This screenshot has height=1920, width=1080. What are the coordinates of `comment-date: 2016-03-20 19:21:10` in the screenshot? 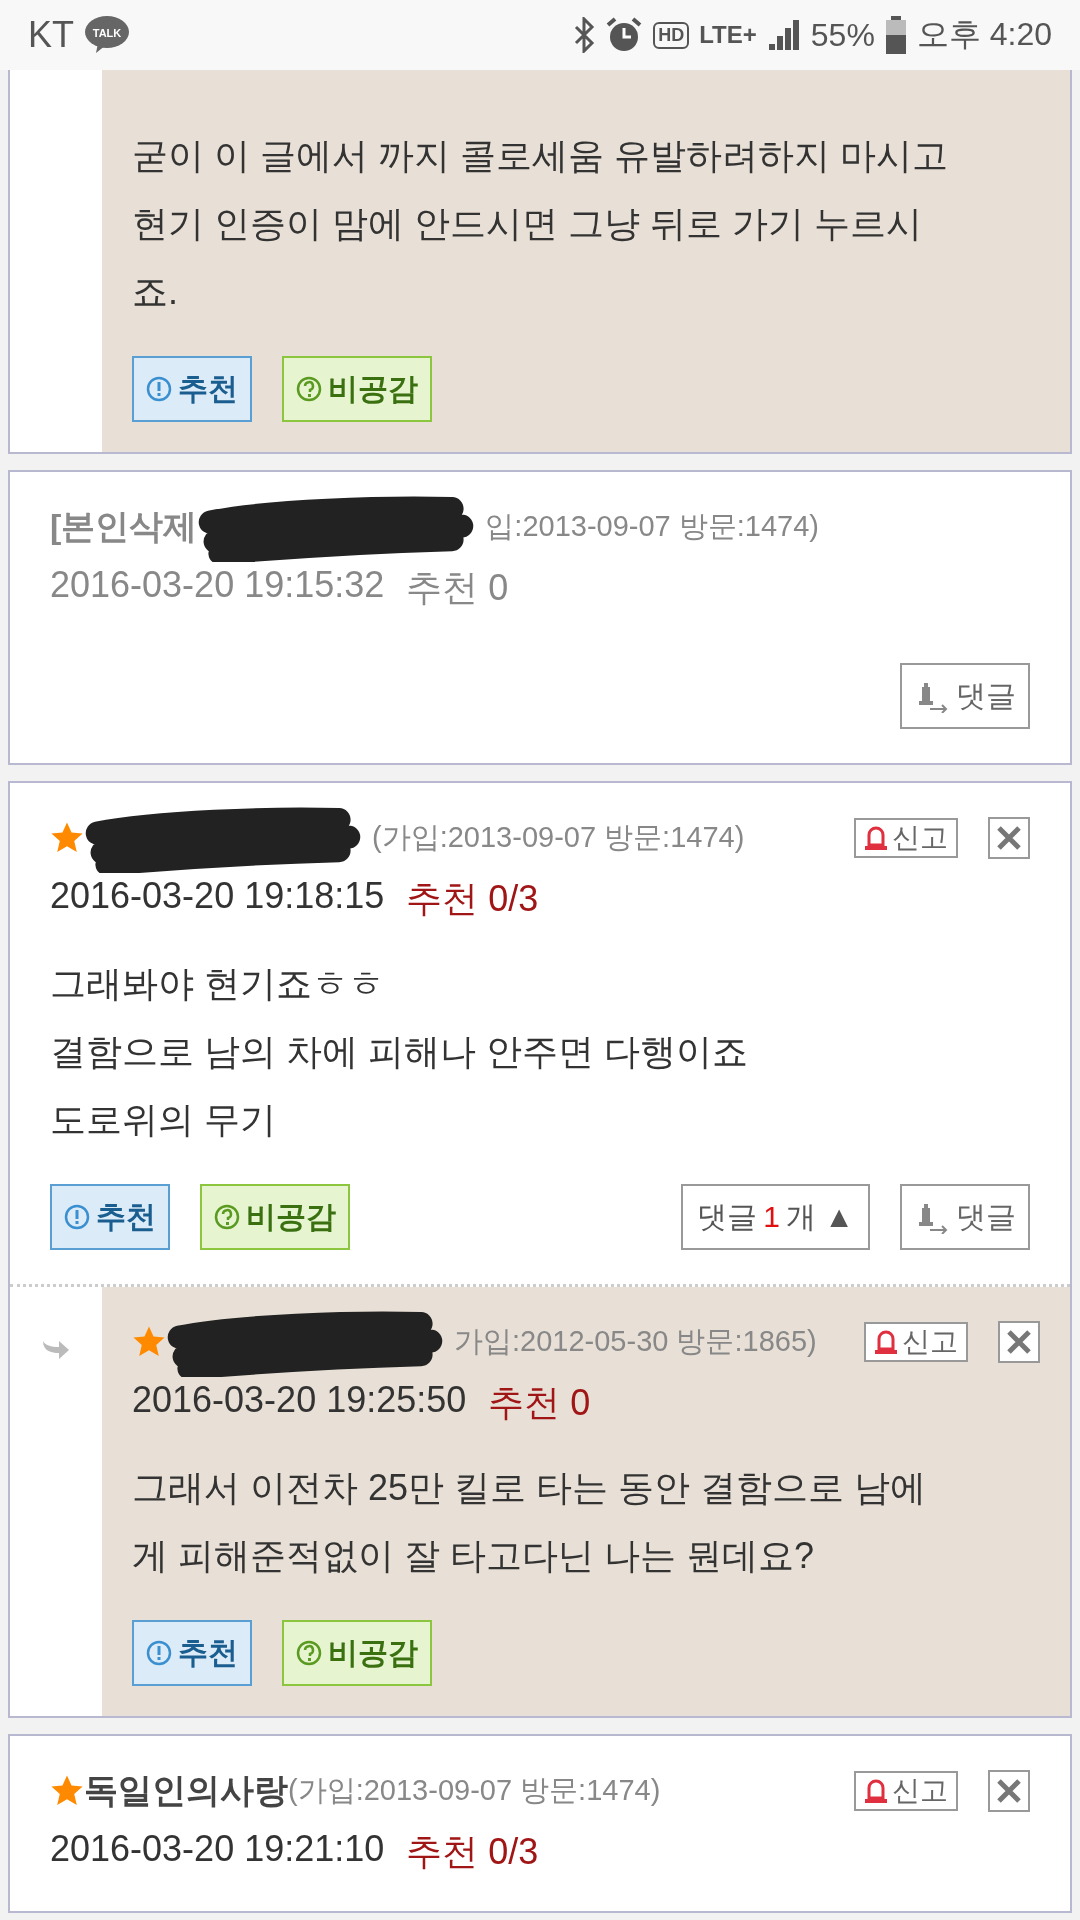 It's located at (217, 1849).